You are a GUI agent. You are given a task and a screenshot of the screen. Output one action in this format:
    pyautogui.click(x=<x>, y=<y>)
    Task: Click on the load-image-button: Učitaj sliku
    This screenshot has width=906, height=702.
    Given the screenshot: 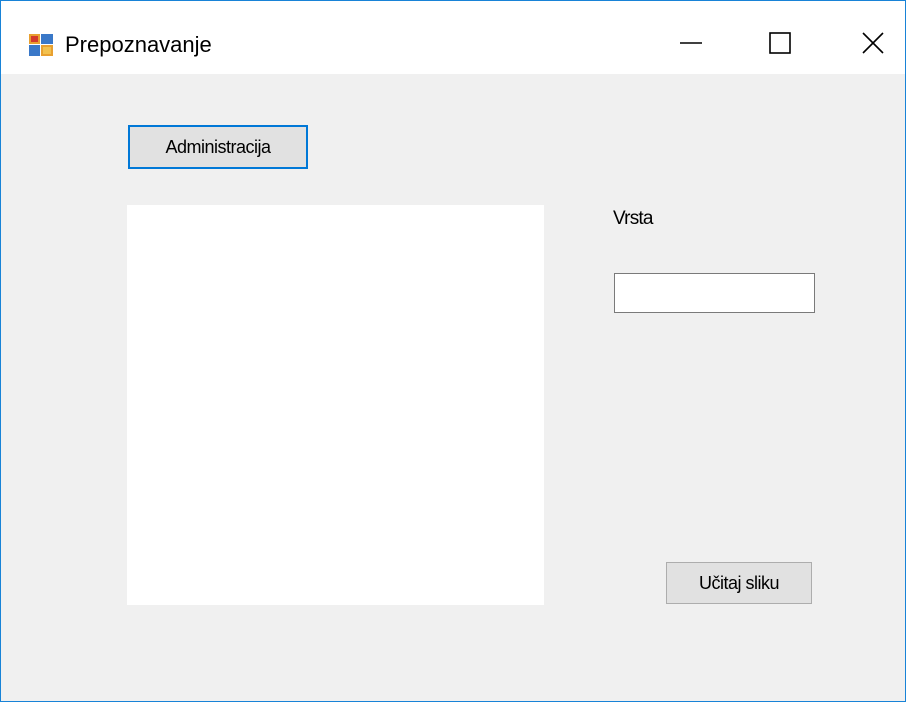 What is the action you would take?
    pyautogui.click(x=739, y=583)
    